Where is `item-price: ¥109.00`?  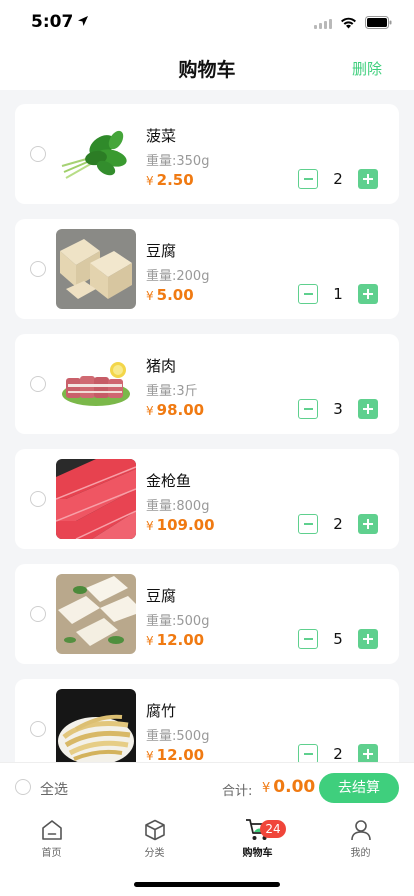
item-price: ¥109.00 is located at coordinates (180, 525).